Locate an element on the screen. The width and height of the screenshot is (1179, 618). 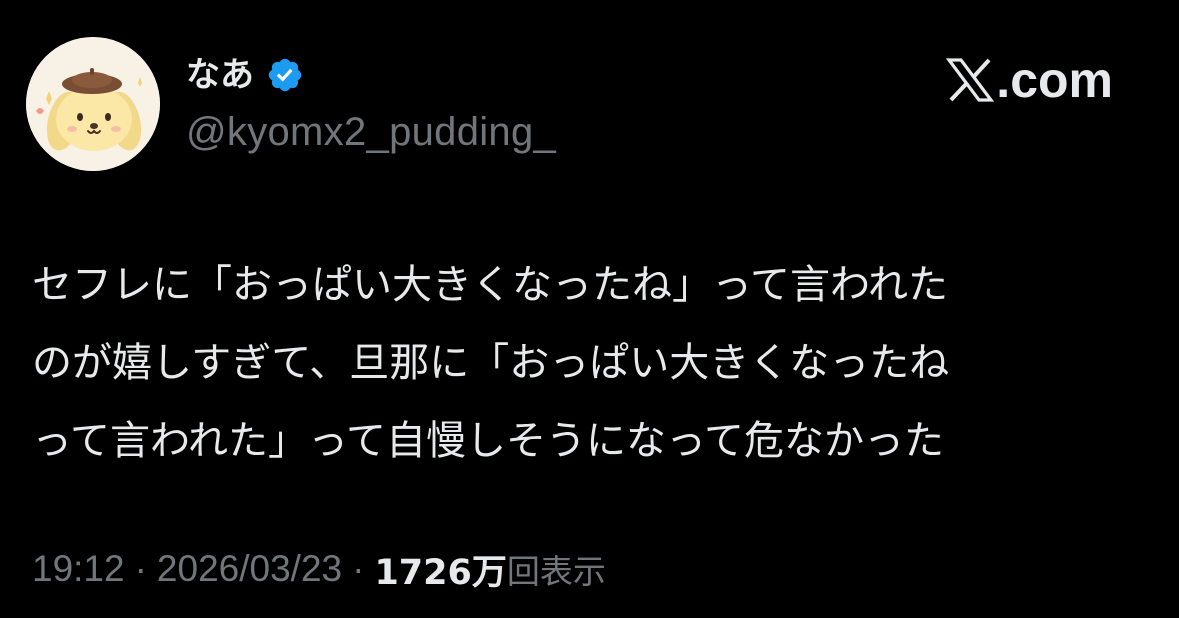
verified-badge-icon is located at coordinates (285, 75).